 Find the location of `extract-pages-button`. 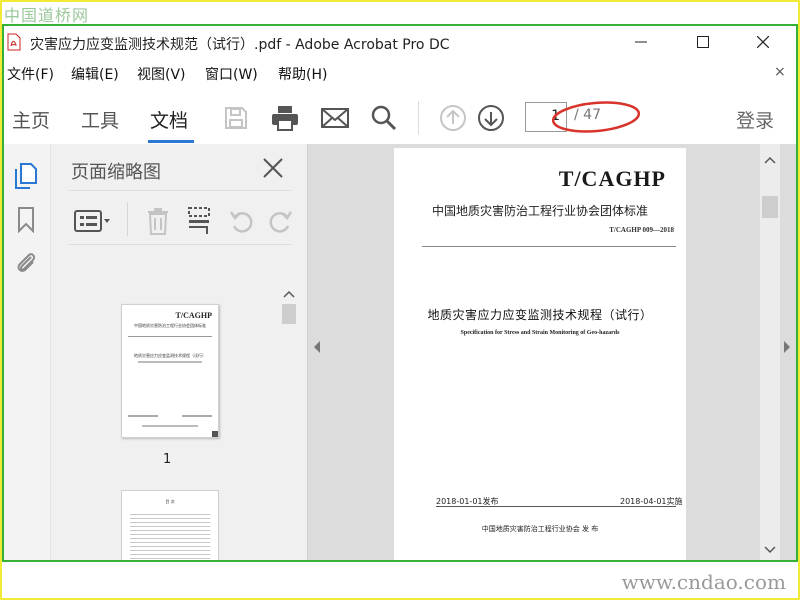

extract-pages-button is located at coordinates (200, 221).